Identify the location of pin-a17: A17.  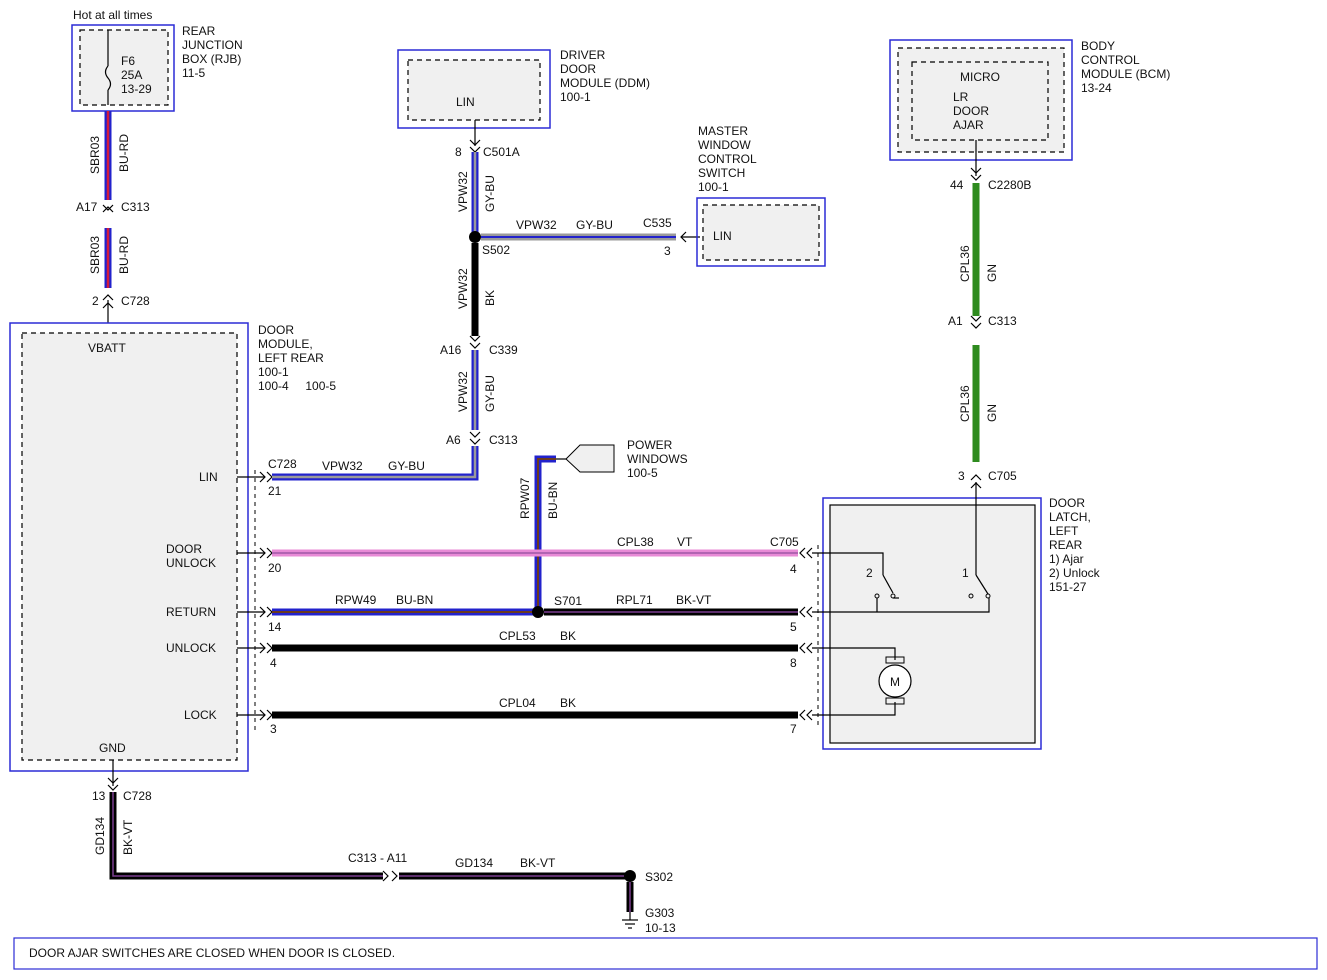
(87, 207).